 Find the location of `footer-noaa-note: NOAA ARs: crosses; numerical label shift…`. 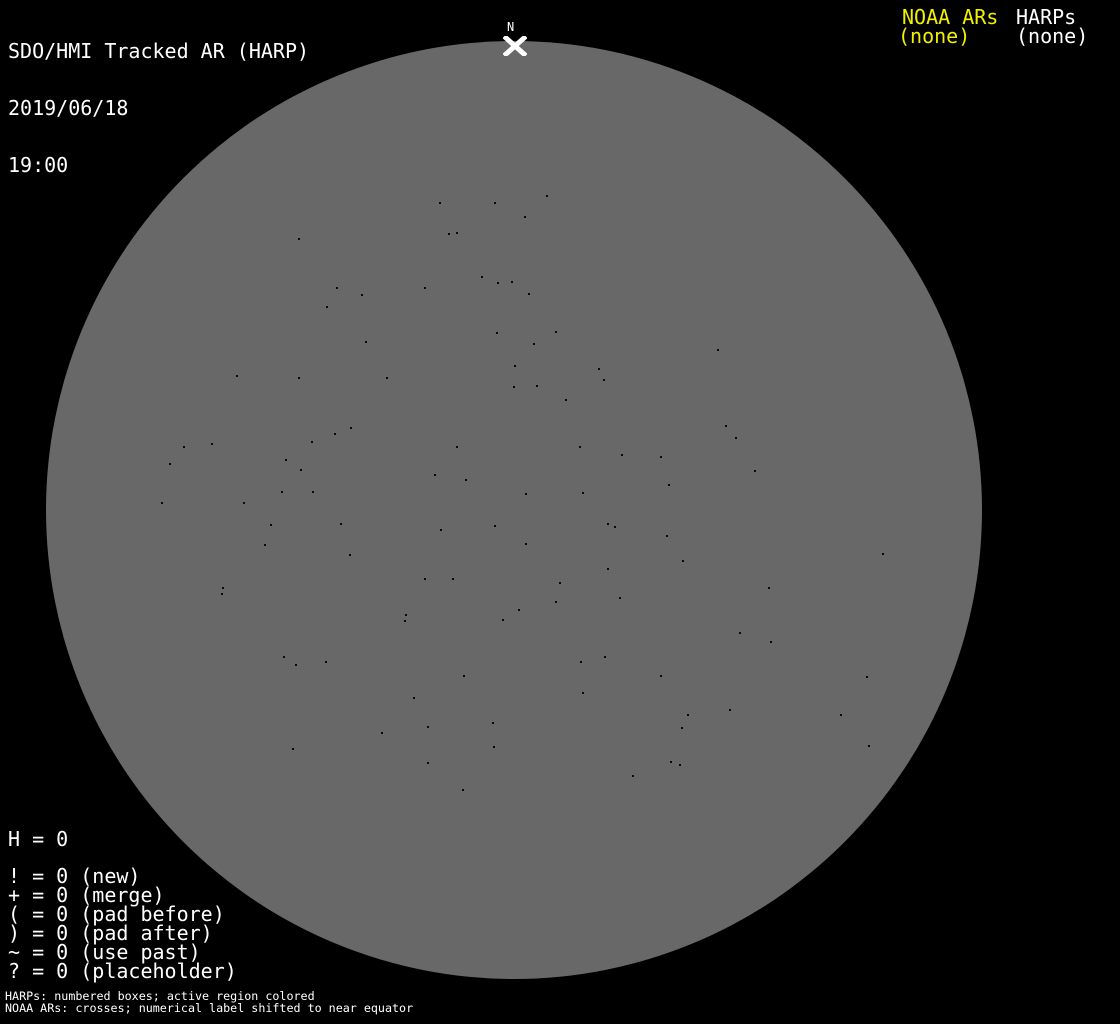

footer-noaa-note: NOAA ARs: crosses; numerical label shift… is located at coordinates (209, 1008).